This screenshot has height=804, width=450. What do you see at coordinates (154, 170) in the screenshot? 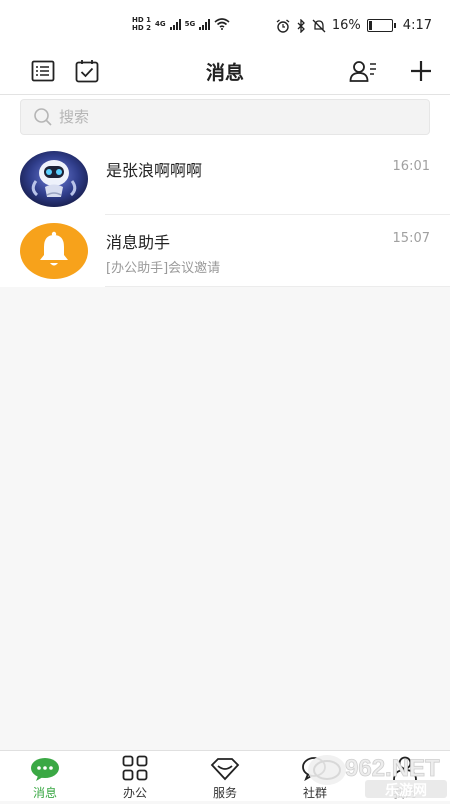
I see `conversation-name: 是张浪啊啊啊` at bounding box center [154, 170].